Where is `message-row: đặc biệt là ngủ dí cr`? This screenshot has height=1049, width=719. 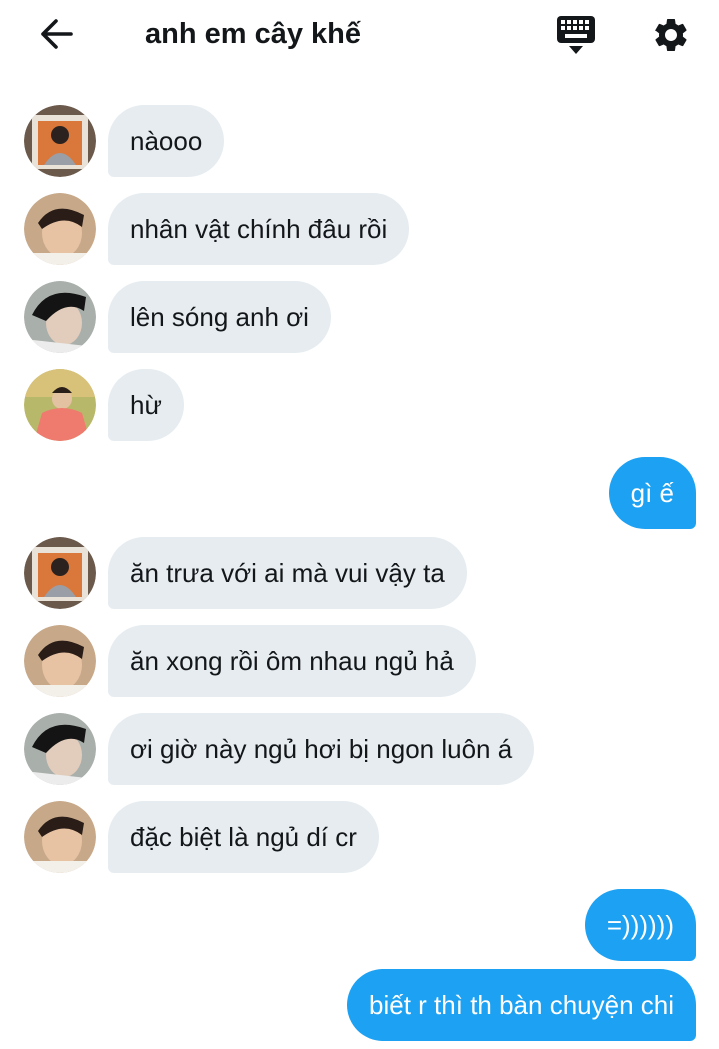 message-row: đặc biệt là ngủ dí cr is located at coordinates (359, 837).